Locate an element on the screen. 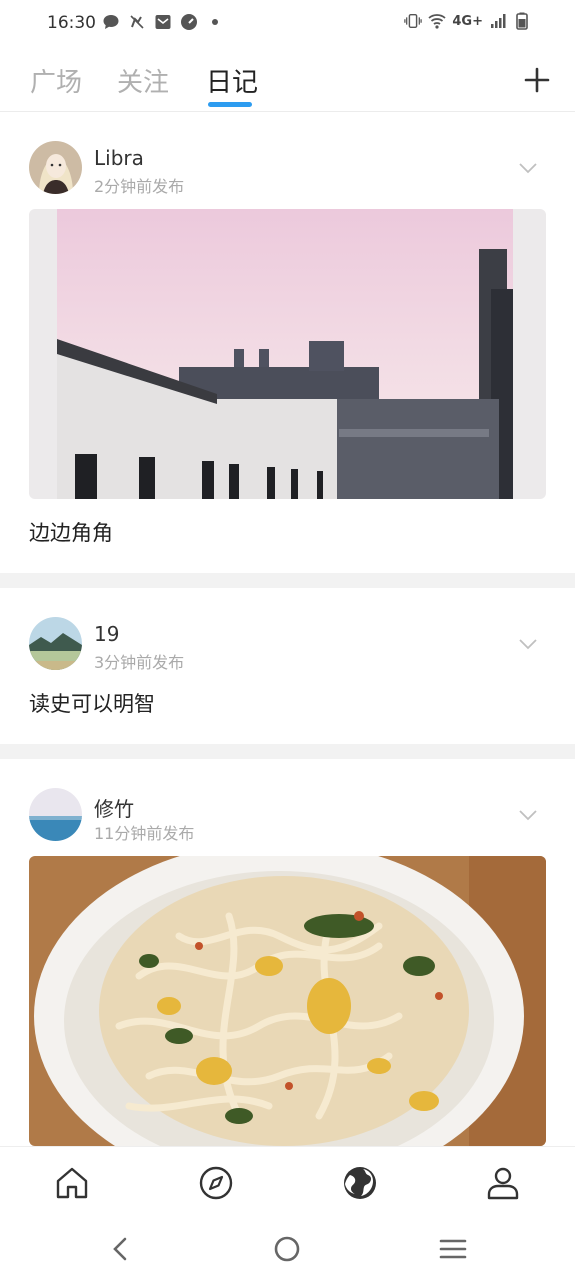 The height and width of the screenshot is (1280, 575). status-right-icons: 4G+ is located at coordinates (467, 21).